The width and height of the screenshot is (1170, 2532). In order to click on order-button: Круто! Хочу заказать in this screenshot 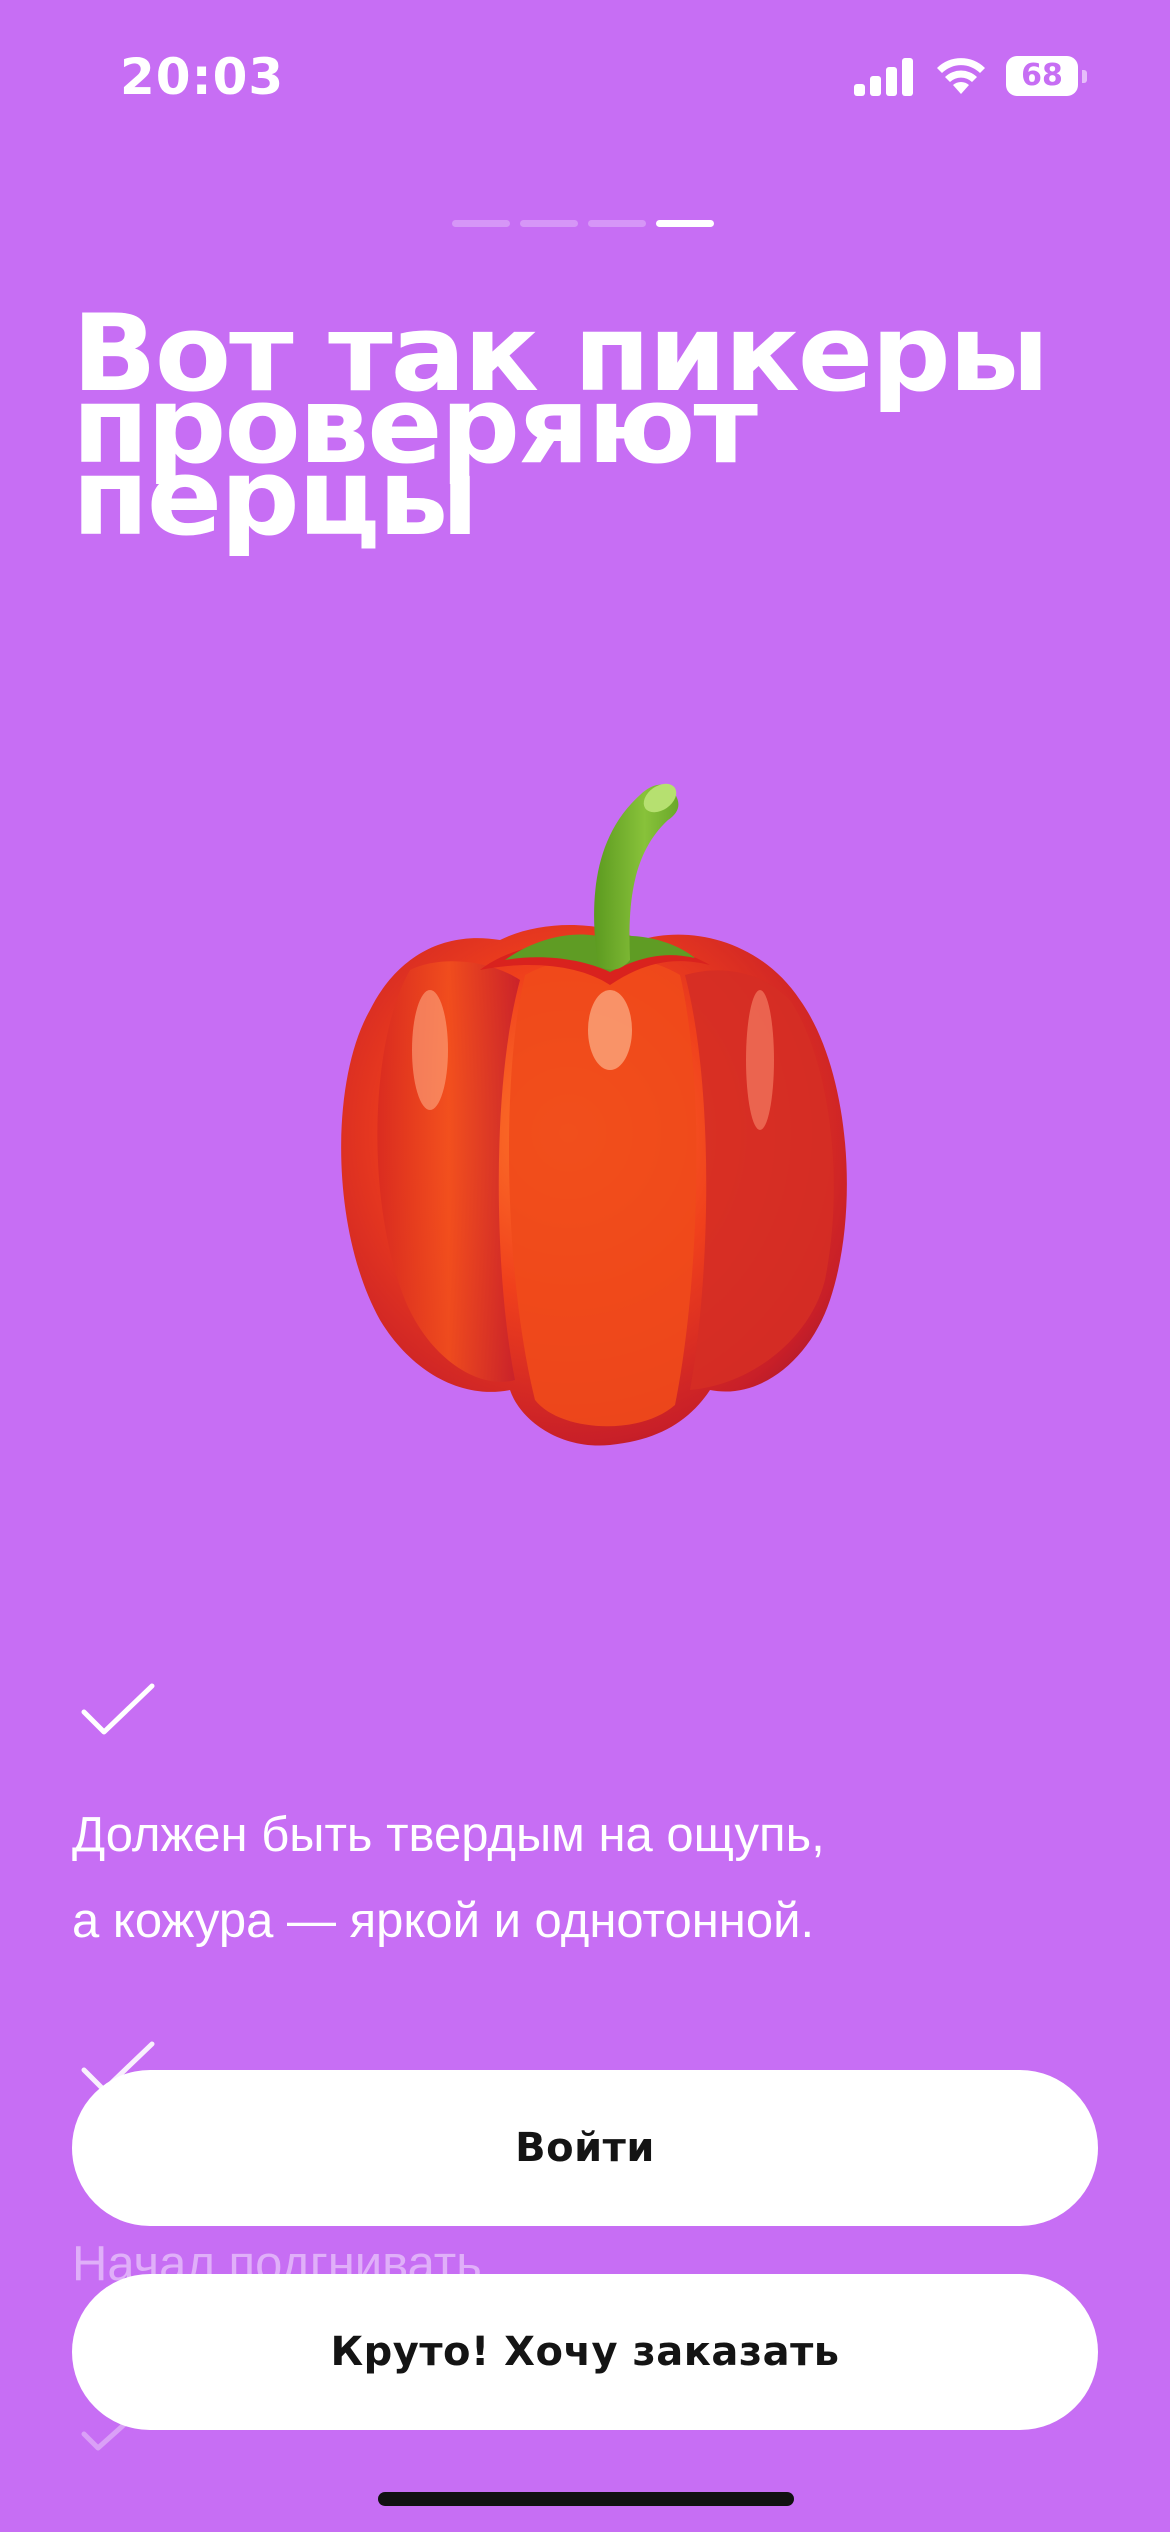, I will do `click(585, 2352)`.